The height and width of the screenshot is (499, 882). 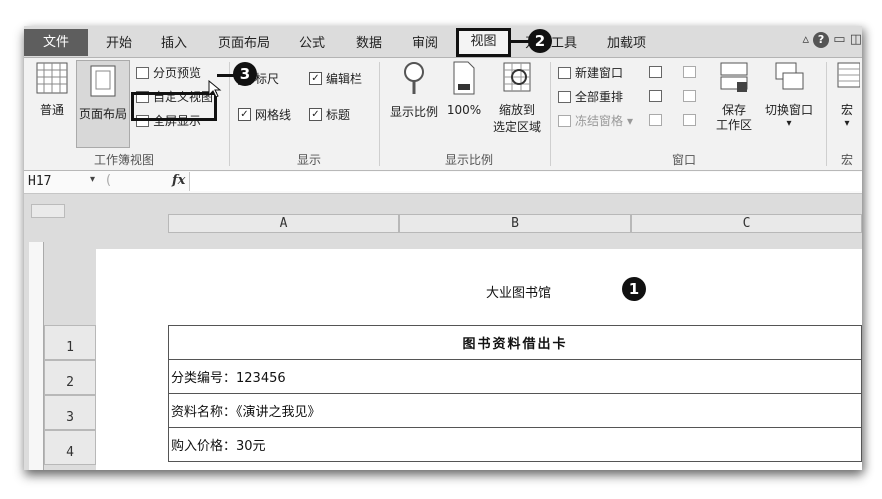 What do you see at coordinates (839, 39) in the screenshot?
I see `minimize-icon: ▭` at bounding box center [839, 39].